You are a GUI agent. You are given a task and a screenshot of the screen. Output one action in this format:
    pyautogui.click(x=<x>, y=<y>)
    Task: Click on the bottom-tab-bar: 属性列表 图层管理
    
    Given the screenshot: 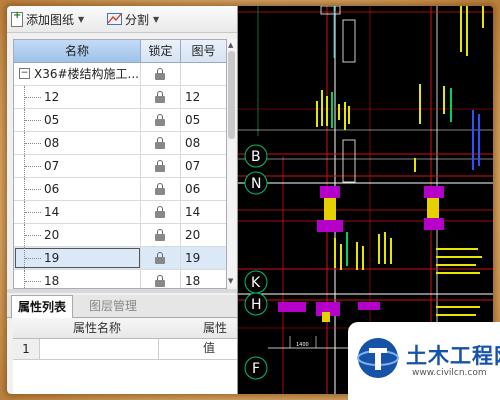 What is the action you would take?
    pyautogui.click(x=122, y=307)
    